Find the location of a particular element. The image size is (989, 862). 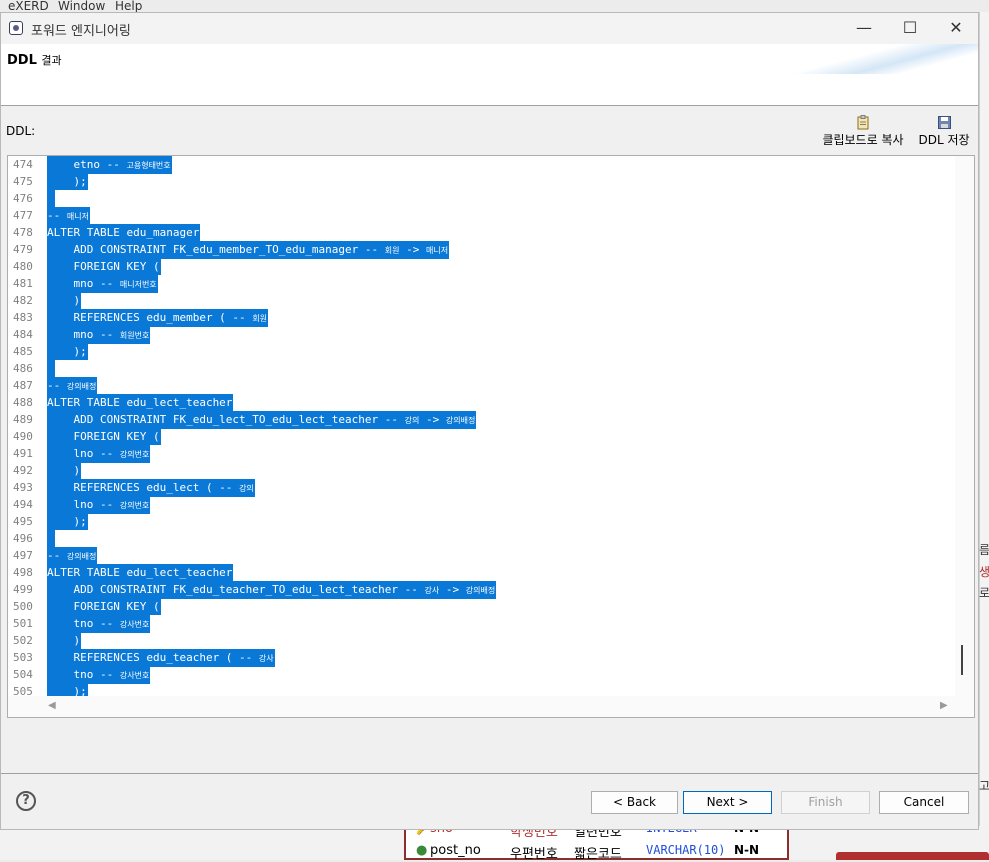

code-line: 485 ); is located at coordinates (481, 351).